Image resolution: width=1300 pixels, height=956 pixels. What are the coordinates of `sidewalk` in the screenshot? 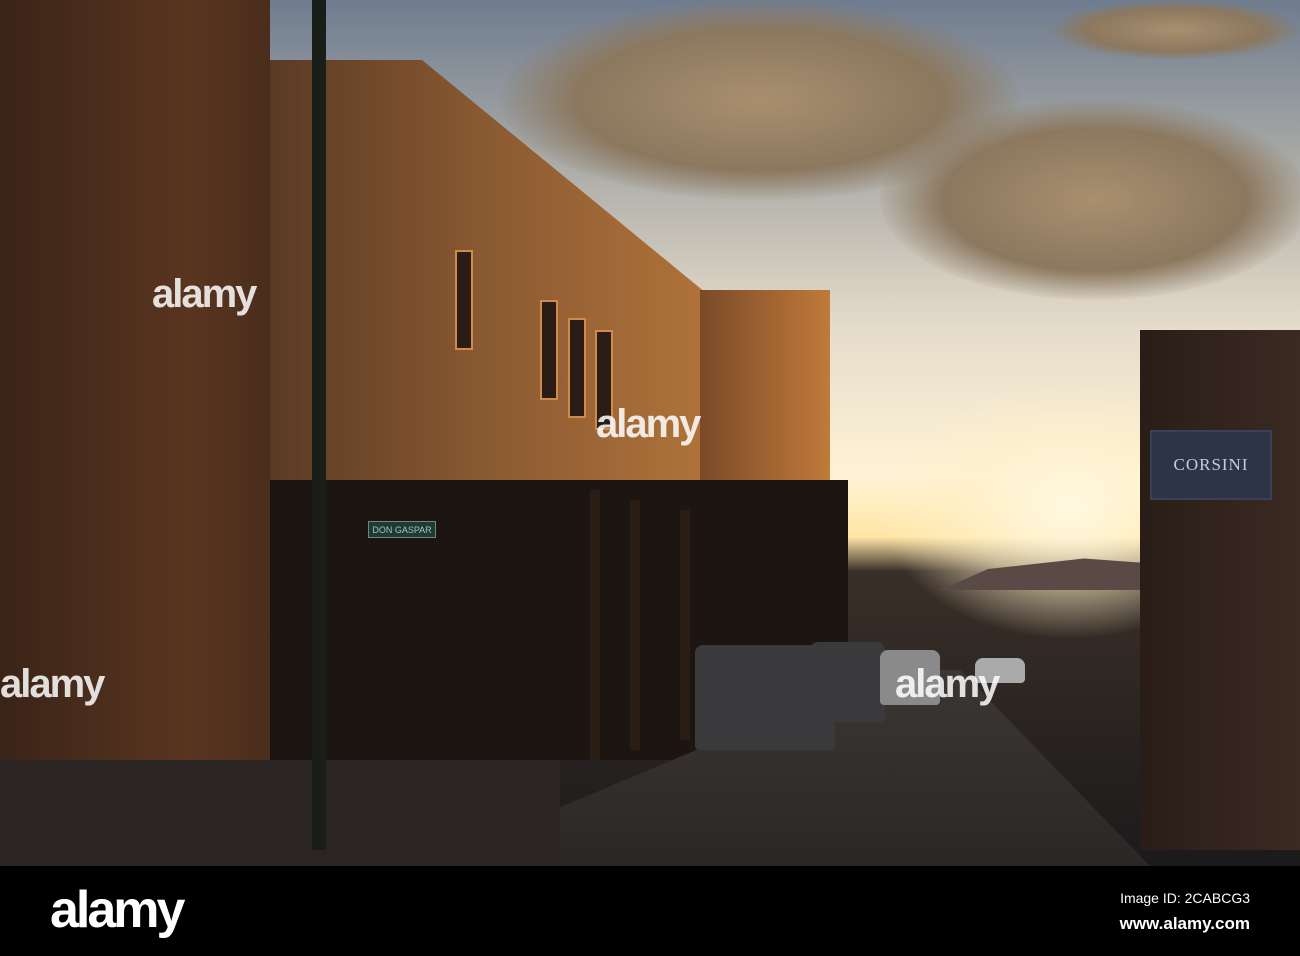 It's located at (280, 813).